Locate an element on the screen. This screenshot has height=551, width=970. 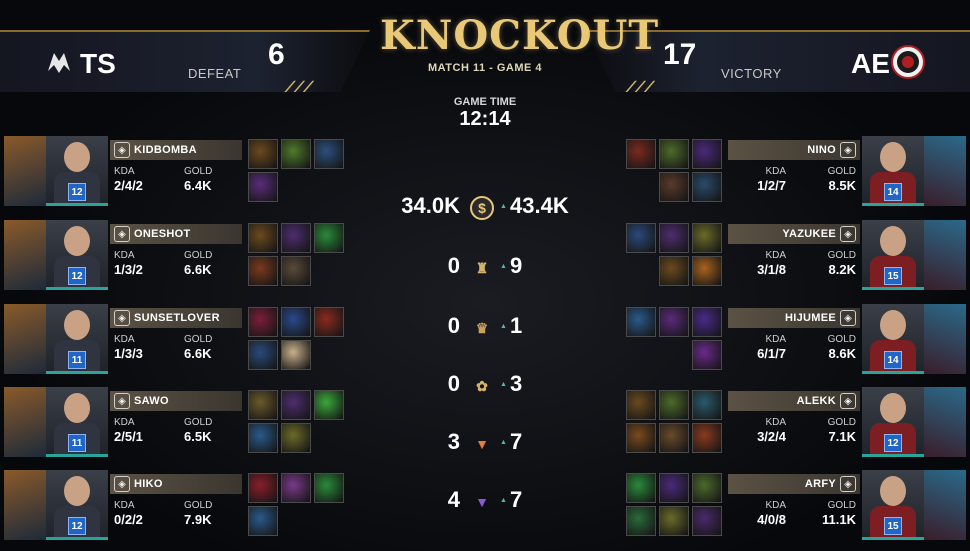
game-time-value: 12:14 is located at coordinates (485, 119).